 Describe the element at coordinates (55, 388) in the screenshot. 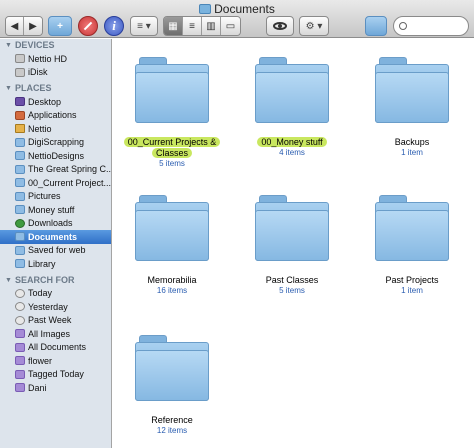

I see `sidebar-item-dani: Dani` at that location.